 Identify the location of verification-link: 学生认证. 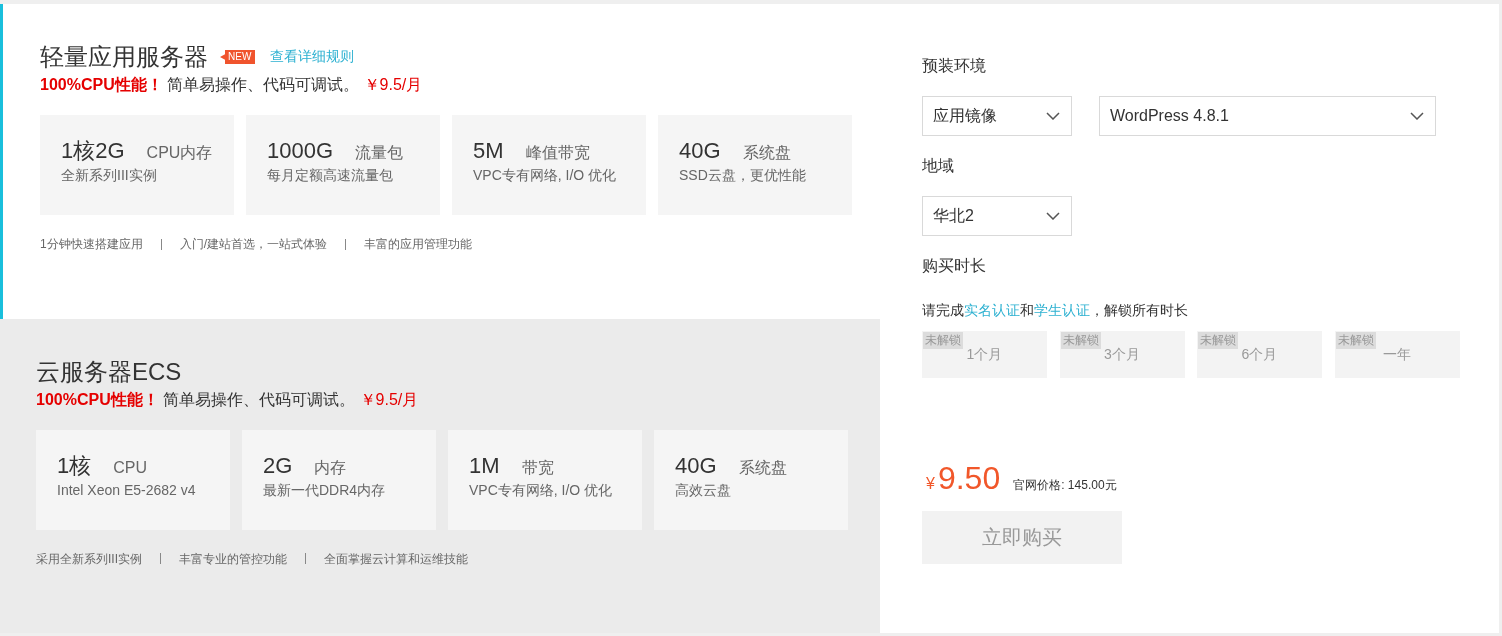
(1062, 310).